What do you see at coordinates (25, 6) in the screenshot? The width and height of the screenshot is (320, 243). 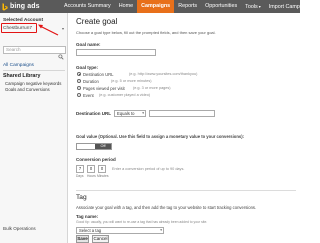 I see `brand-name: bing ads` at bounding box center [25, 6].